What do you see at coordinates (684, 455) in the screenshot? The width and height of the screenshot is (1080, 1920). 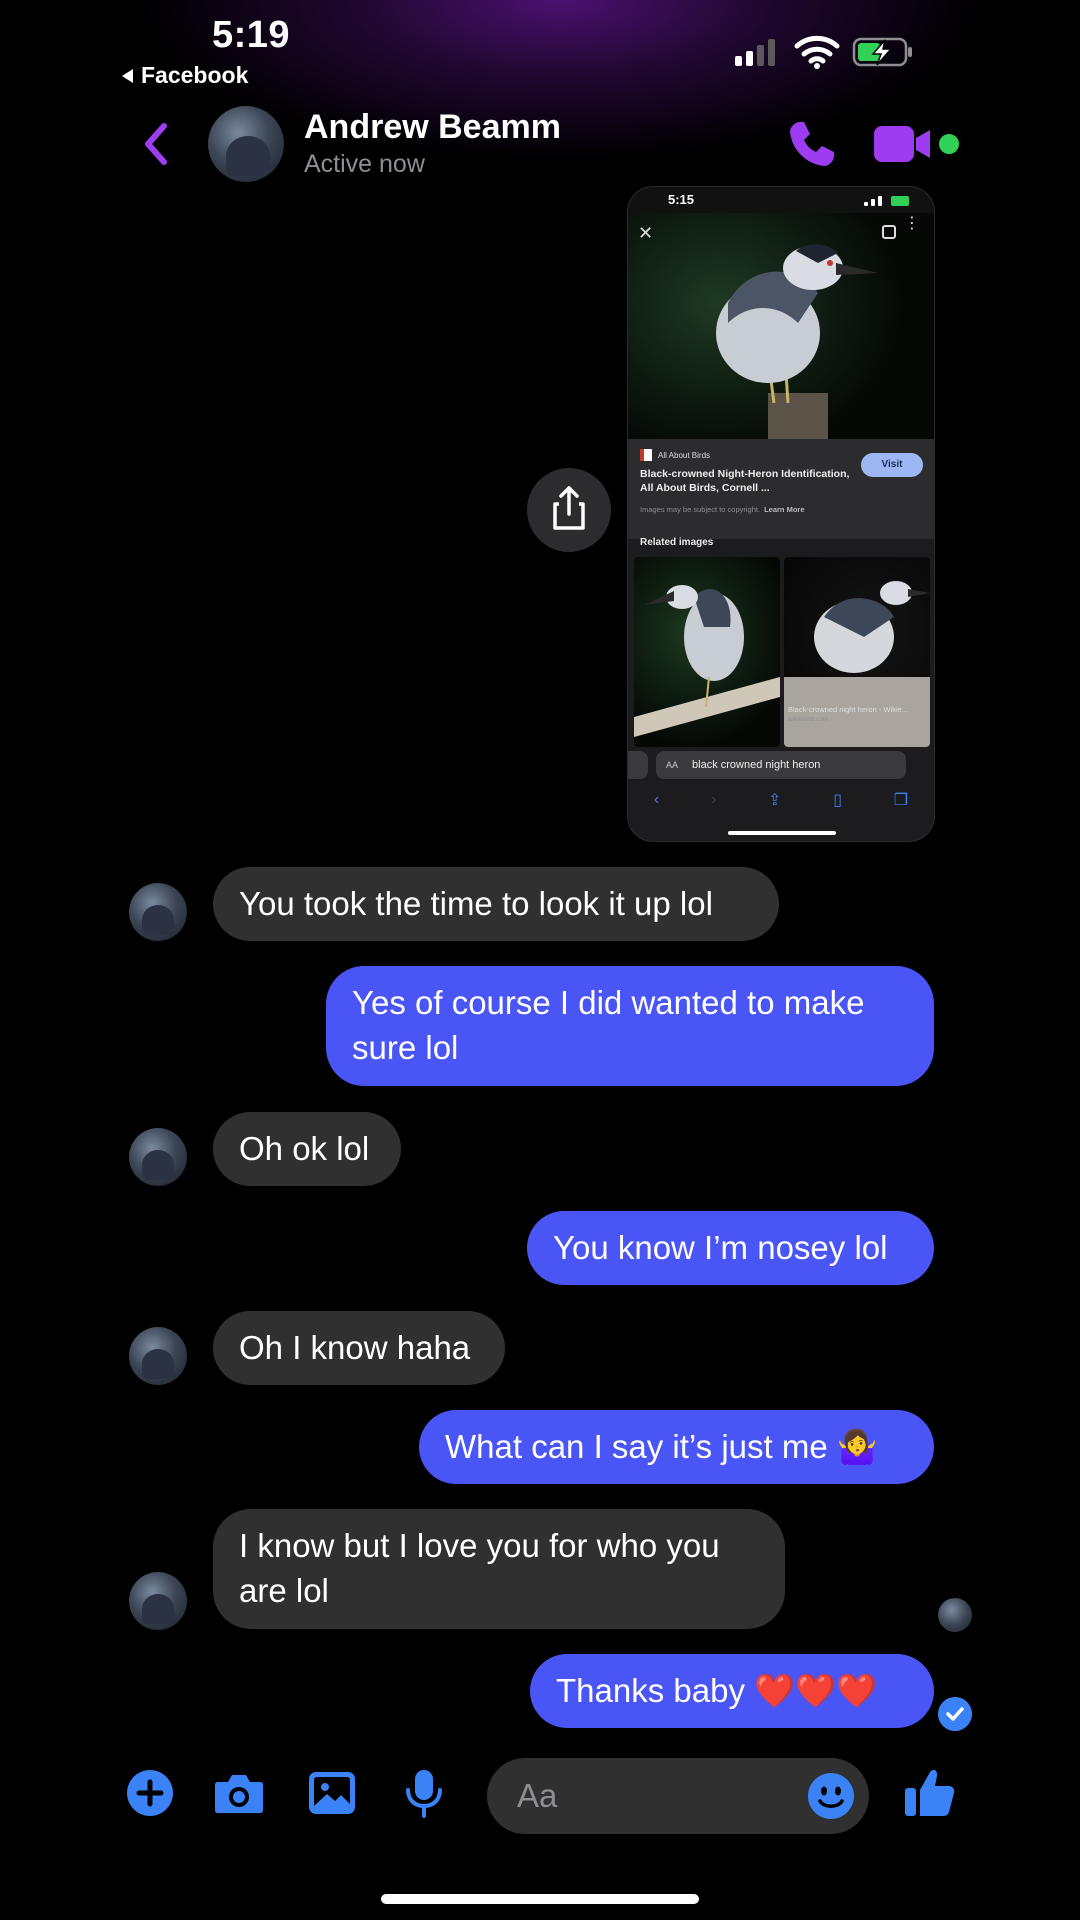 I see `source-name: All About Birds` at bounding box center [684, 455].